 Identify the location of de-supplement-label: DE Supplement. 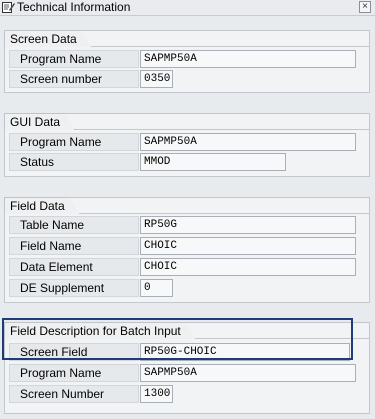
(74, 288).